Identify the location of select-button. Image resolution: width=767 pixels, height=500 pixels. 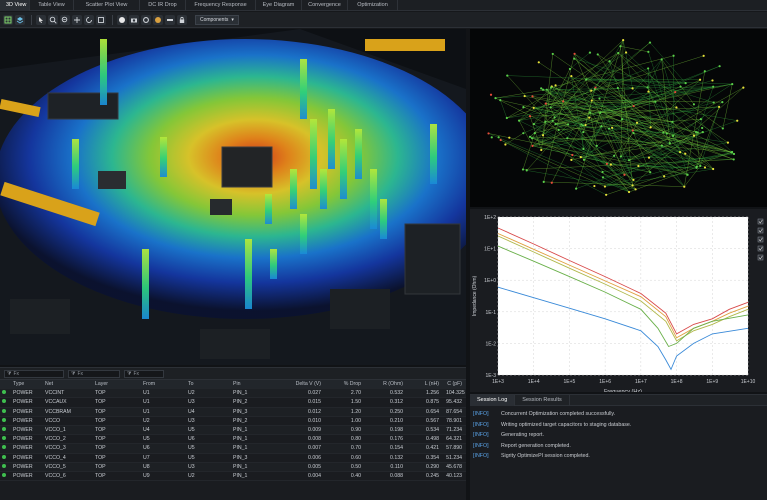
(41, 19).